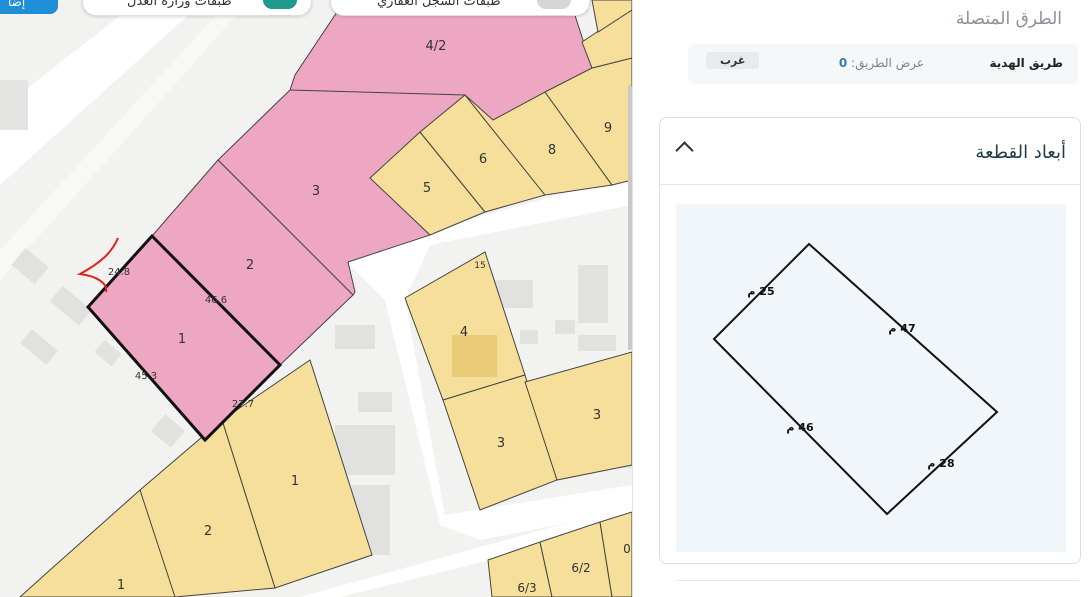 Image resolution: width=1089 pixels, height=597 pixels. I want to click on road-direction-badge: غرب, so click(733, 60).